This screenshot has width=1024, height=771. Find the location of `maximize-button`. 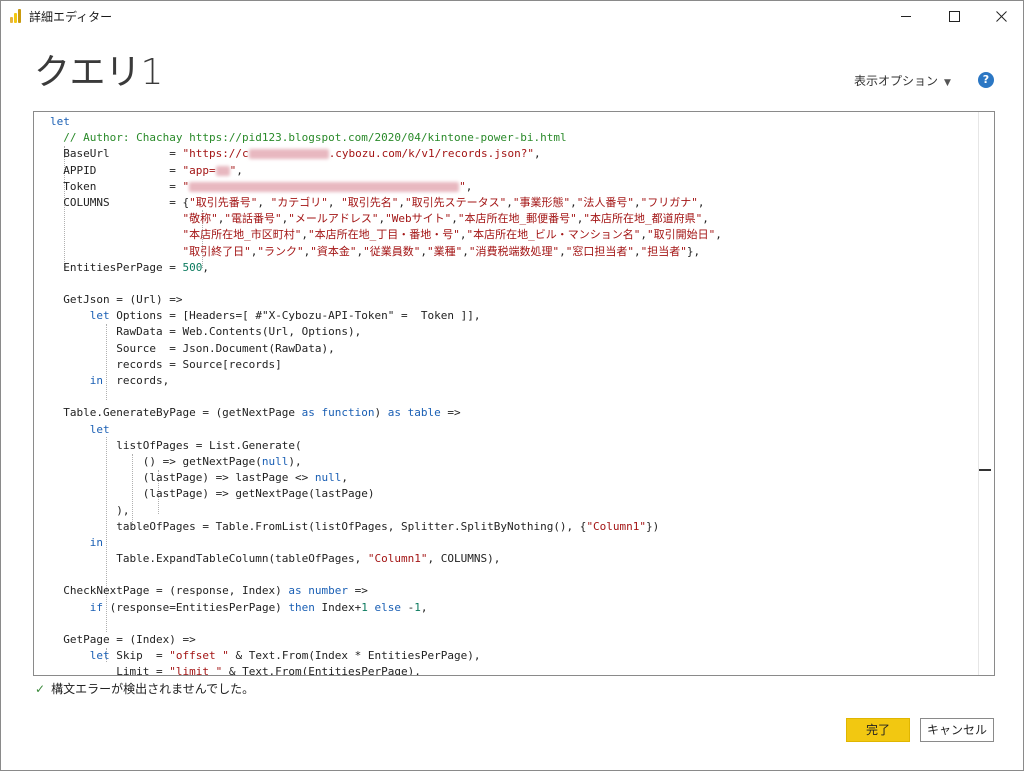

maximize-button is located at coordinates (954, 16).